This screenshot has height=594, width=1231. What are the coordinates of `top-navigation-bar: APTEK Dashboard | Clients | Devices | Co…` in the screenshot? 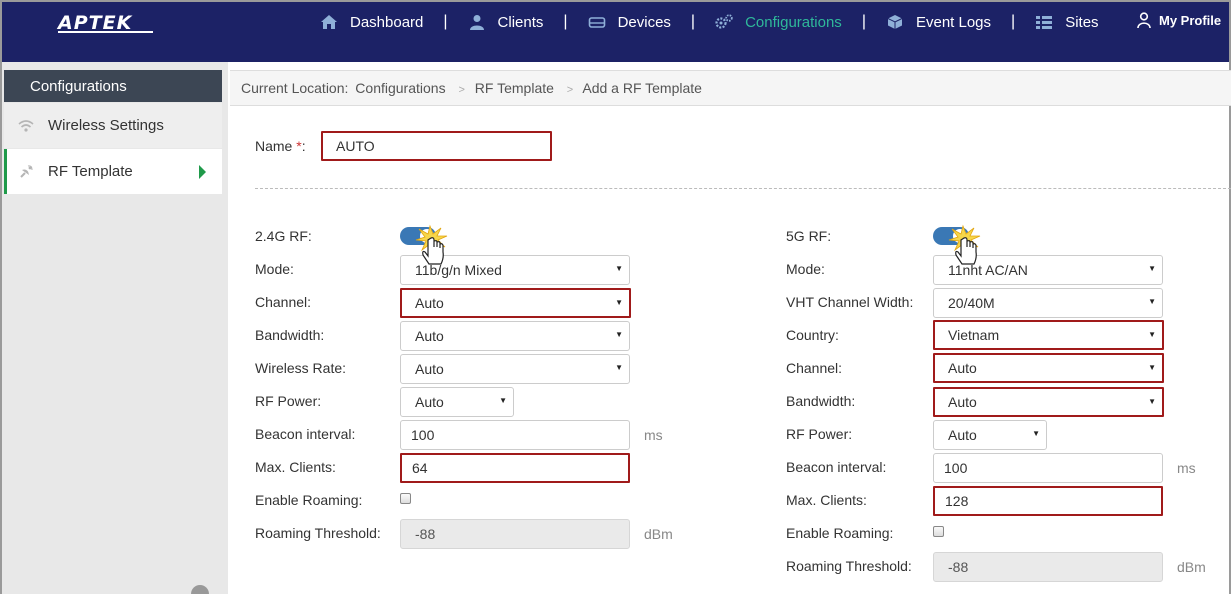 It's located at (615, 31).